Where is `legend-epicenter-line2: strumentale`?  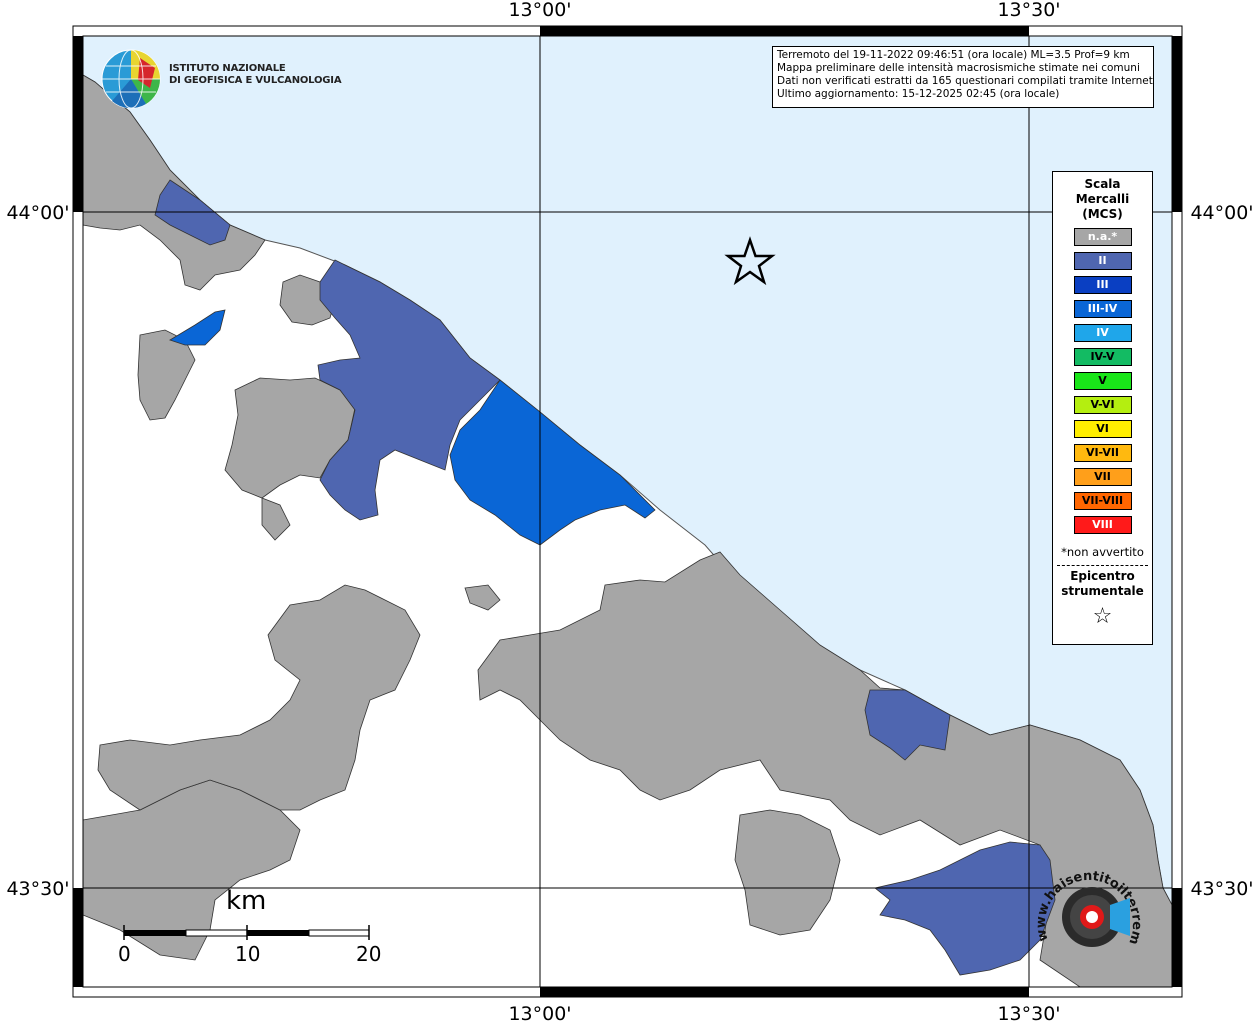 legend-epicenter-line2: strumentale is located at coordinates (1102, 591).